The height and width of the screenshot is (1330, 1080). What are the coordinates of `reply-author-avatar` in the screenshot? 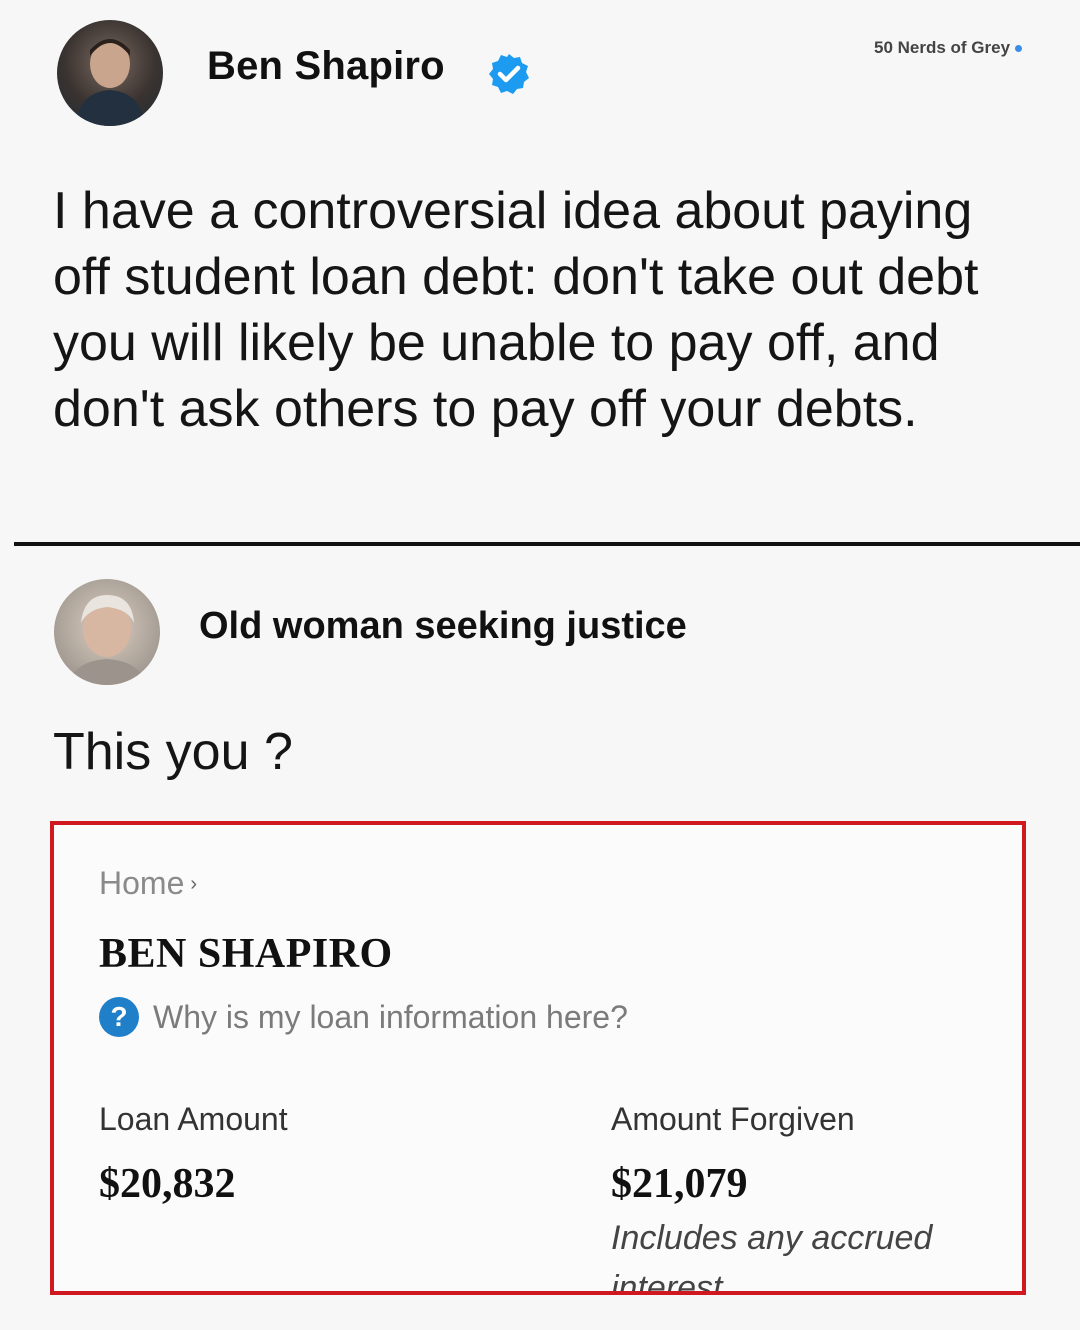 It's located at (107, 632).